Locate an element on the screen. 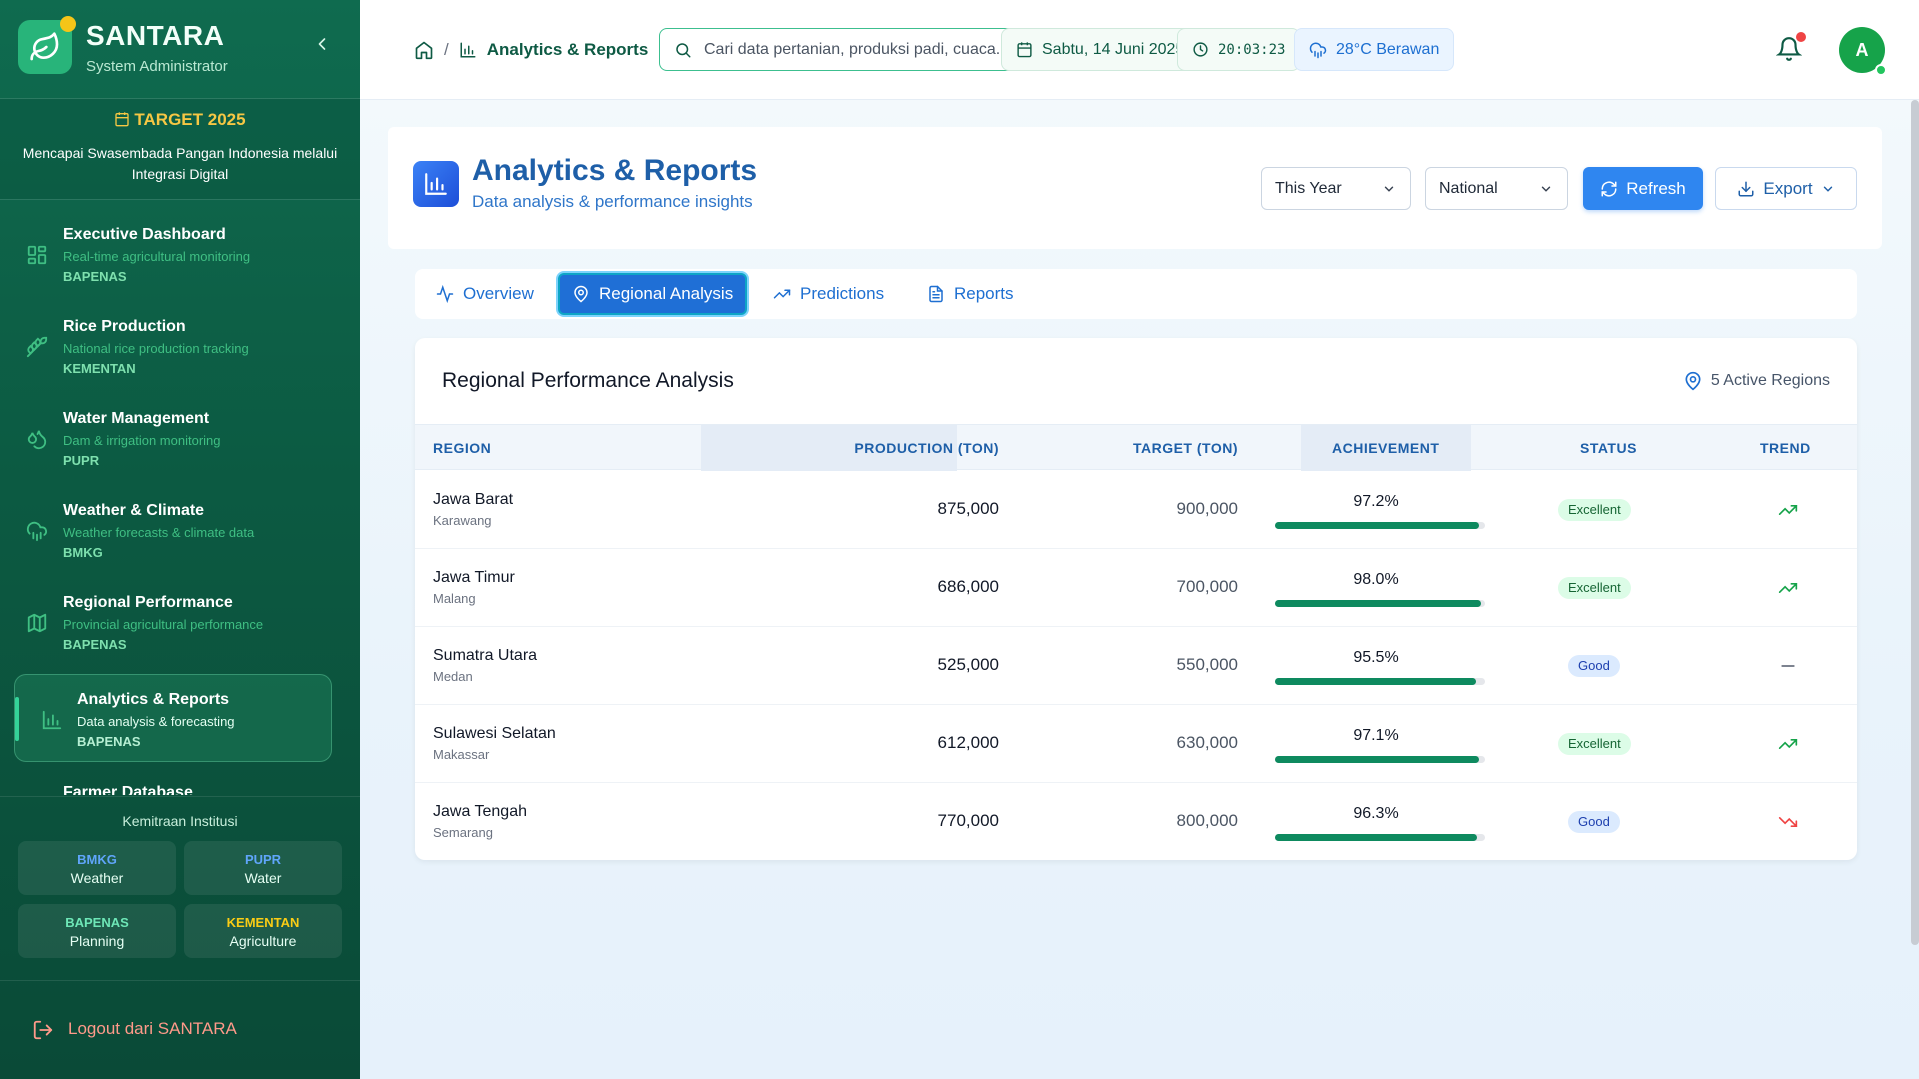 The image size is (1919, 1079). region-city: Malang is located at coordinates (454, 598).